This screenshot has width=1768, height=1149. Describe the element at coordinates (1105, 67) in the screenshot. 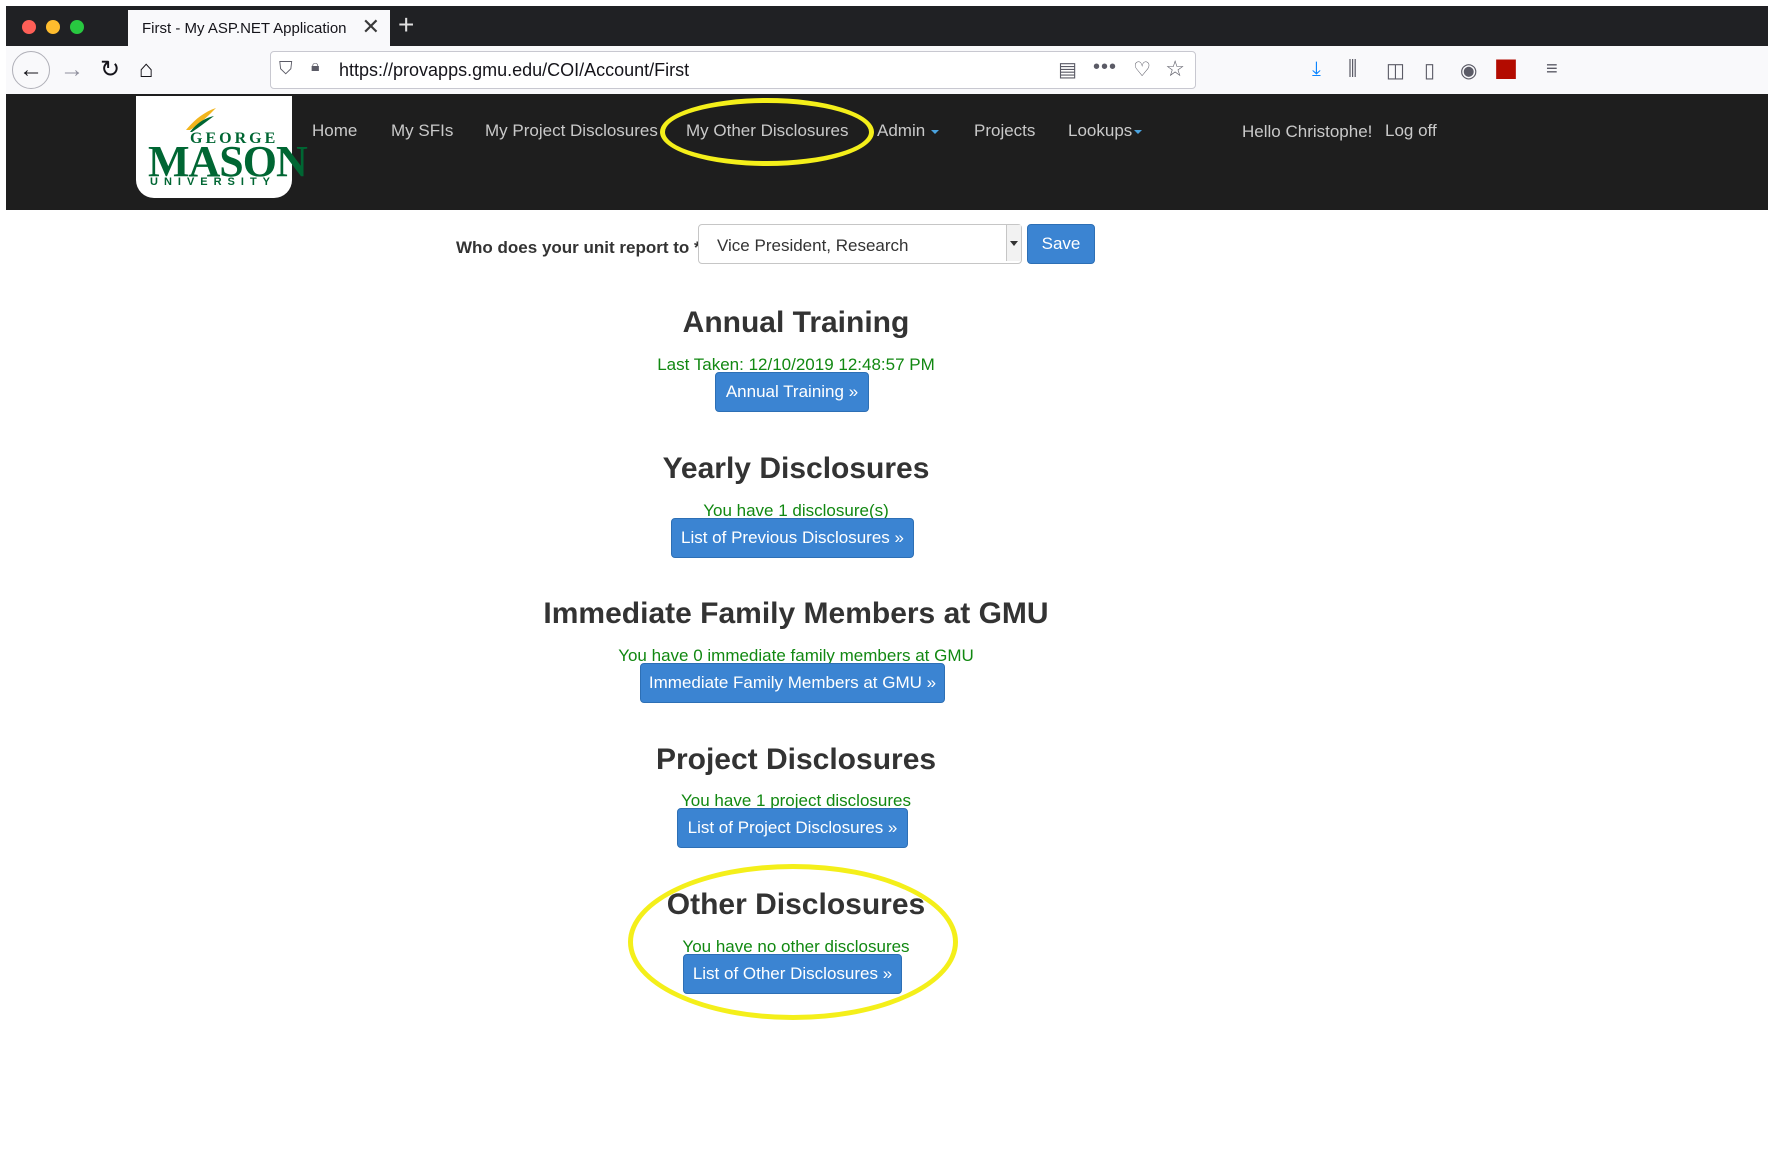

I see `more-icon: •••` at that location.